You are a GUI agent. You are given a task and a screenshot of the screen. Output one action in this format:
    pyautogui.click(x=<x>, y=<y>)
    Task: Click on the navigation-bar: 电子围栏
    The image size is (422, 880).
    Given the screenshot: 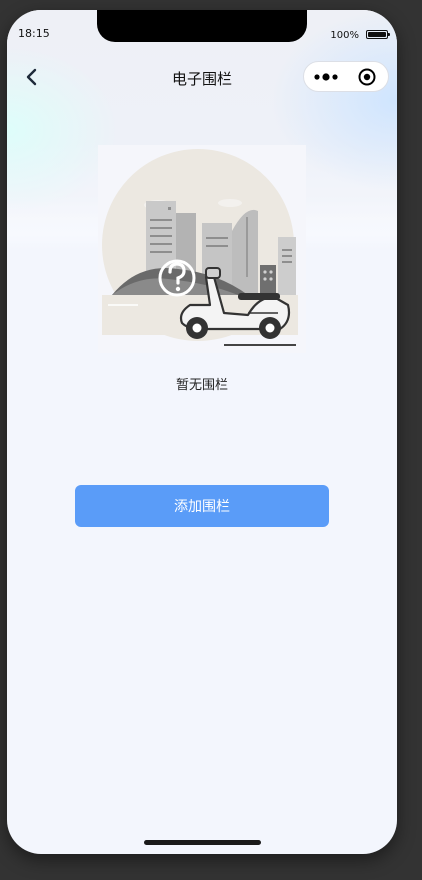 What is the action you would take?
    pyautogui.click(x=202, y=78)
    